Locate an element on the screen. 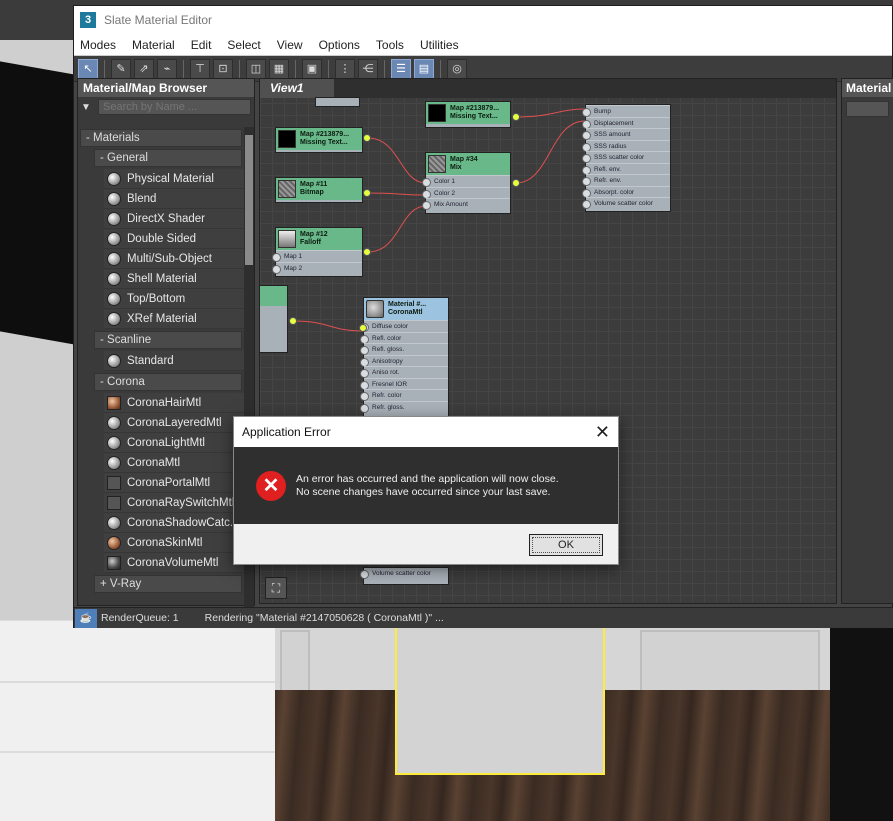  menu-options: Options is located at coordinates (339, 45).